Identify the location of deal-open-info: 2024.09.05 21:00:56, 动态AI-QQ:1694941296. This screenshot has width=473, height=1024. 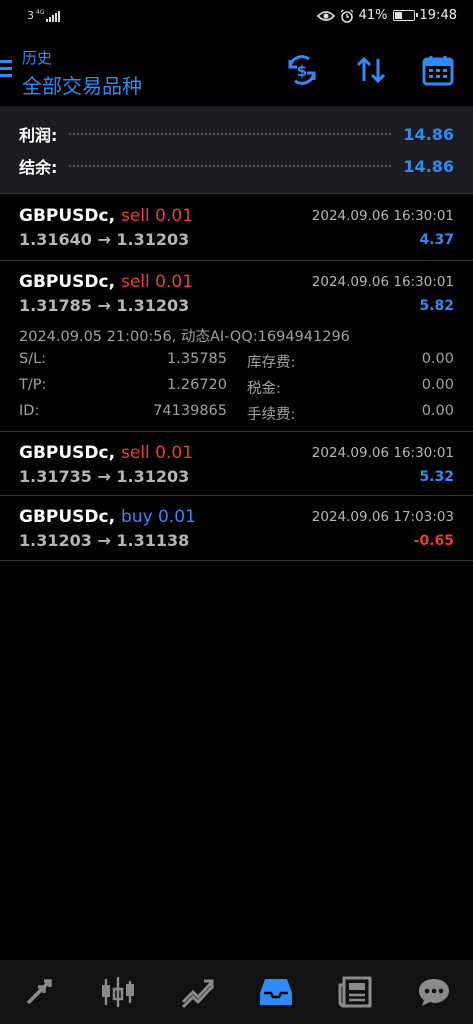
(184, 337).